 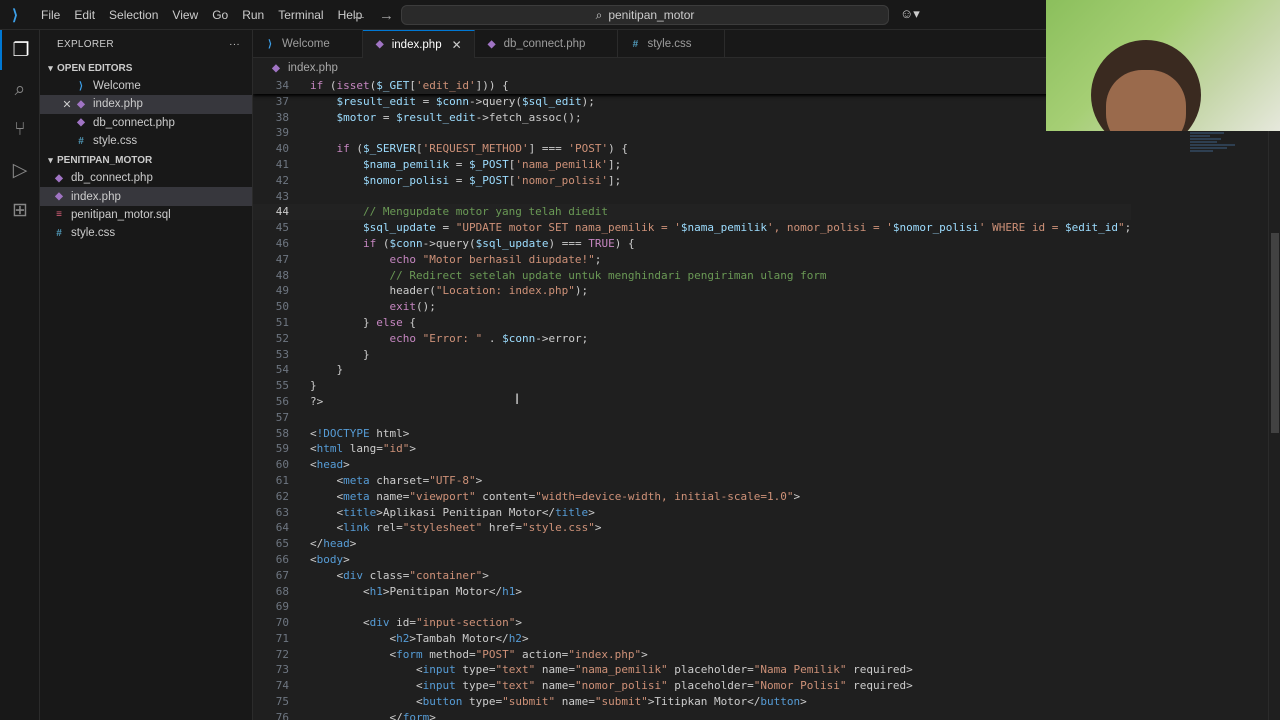 What do you see at coordinates (146, 104) in the screenshot?
I see `open-editor-index-php: ✕ ◆ index.php` at bounding box center [146, 104].